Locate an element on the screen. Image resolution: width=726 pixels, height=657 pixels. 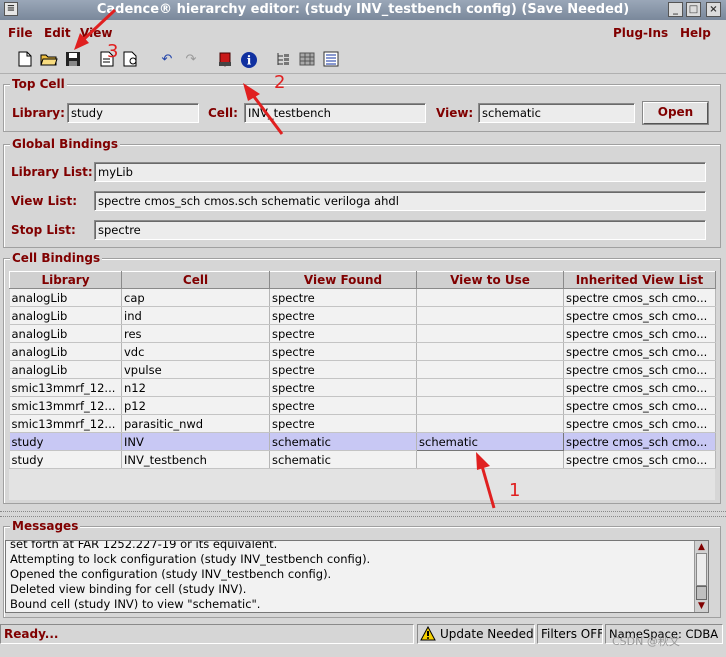
scroll-down-icon: ▼ is located at coordinates (701, 606).